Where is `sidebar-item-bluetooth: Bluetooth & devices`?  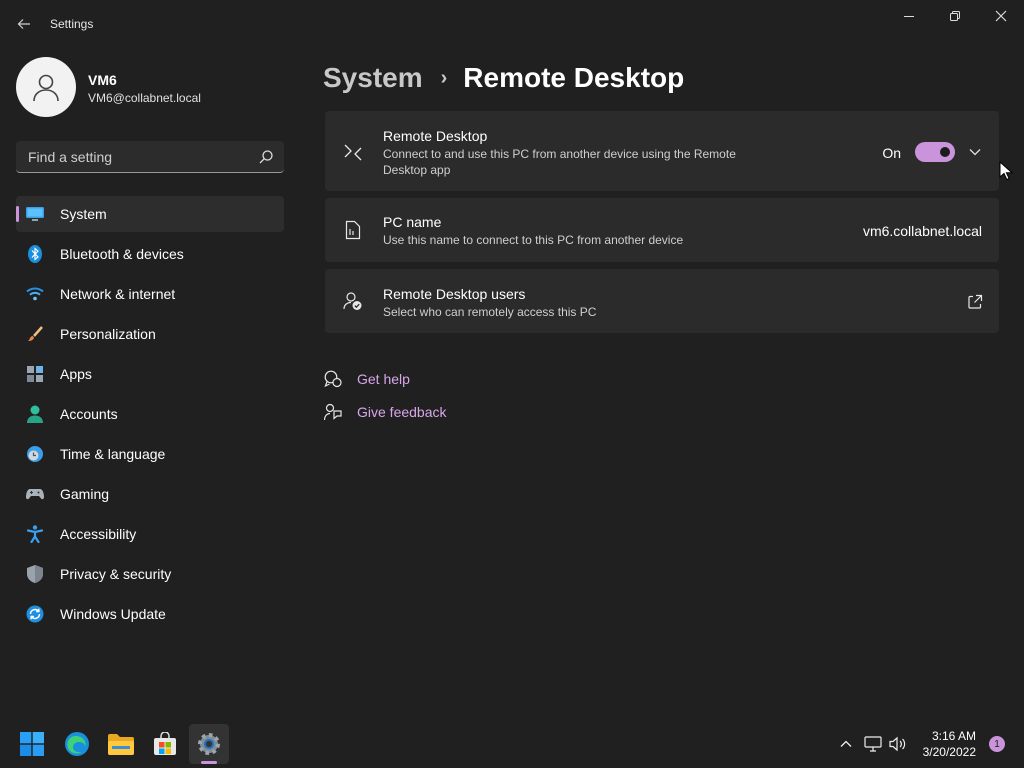
sidebar-item-bluetooth: Bluetooth & devices is located at coordinates (150, 254).